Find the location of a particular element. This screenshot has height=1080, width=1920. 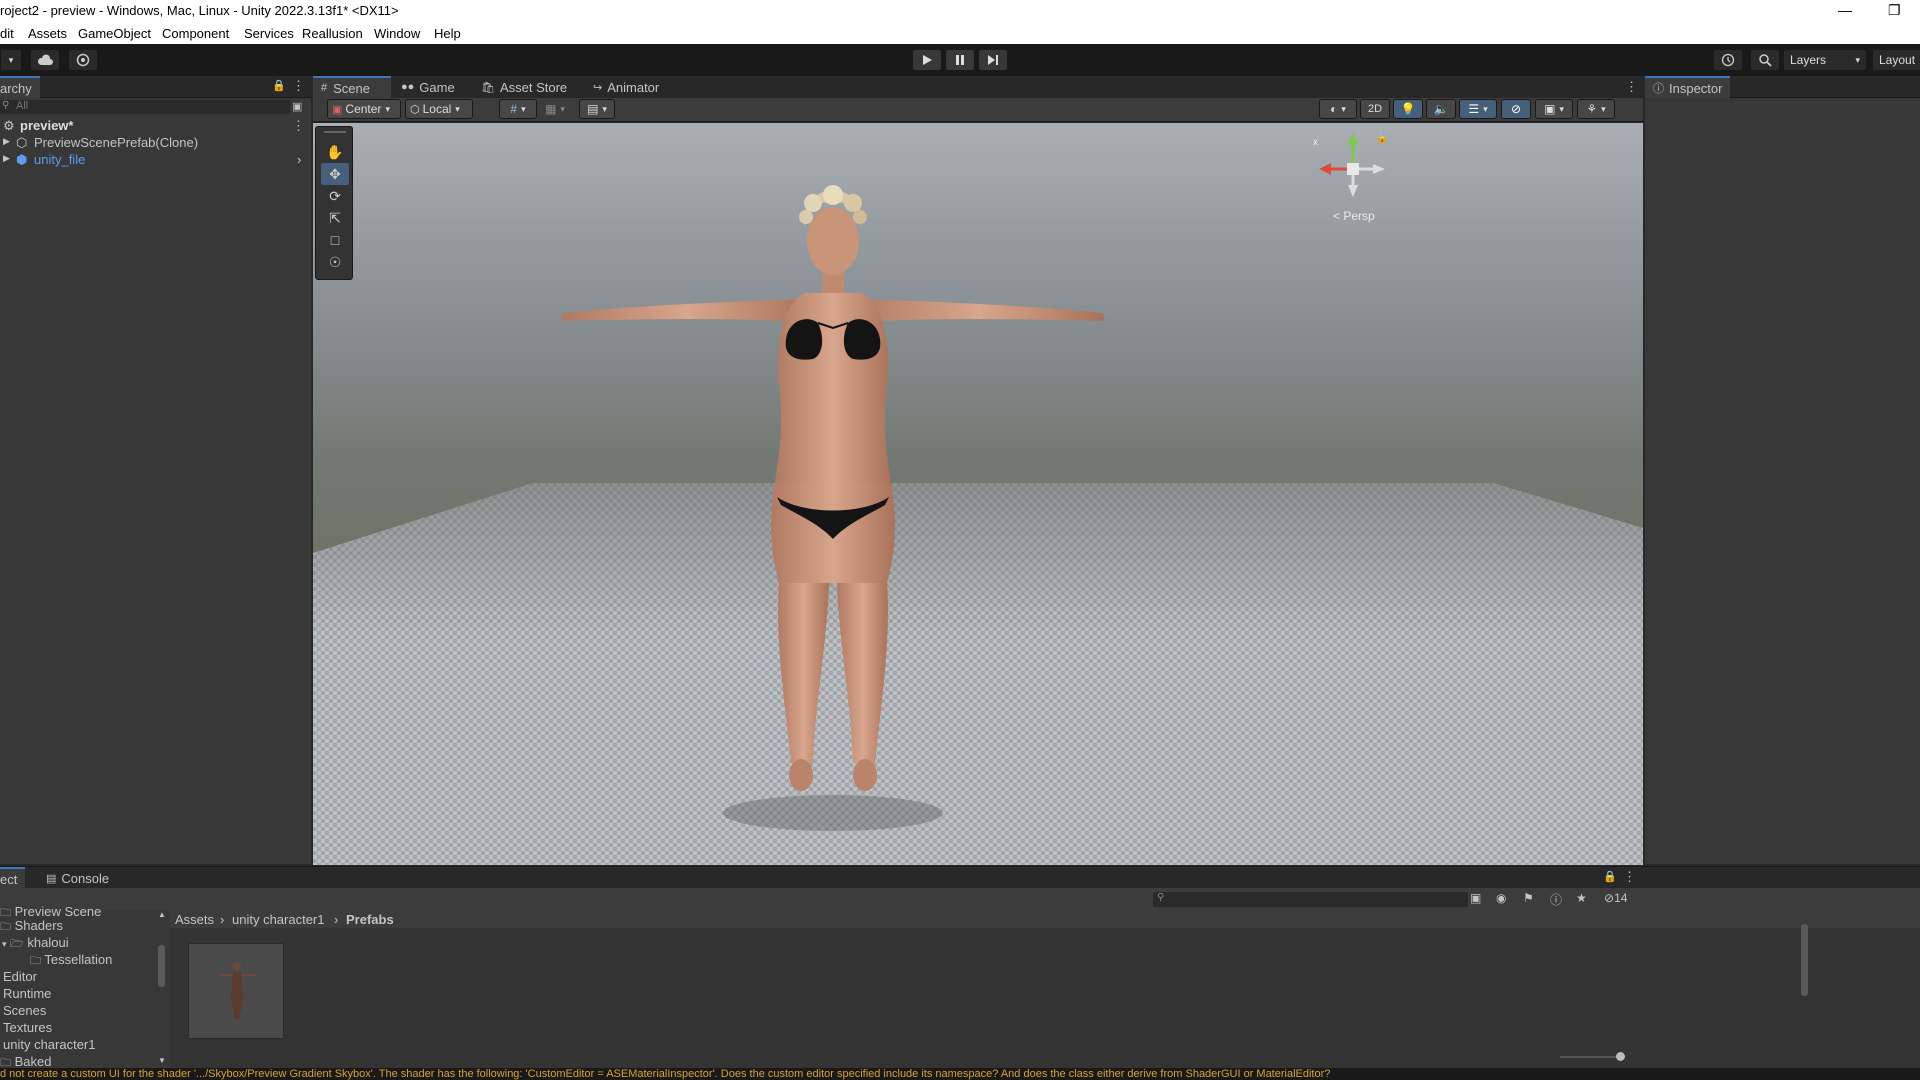

lighting-toggle: 💡 is located at coordinates (1408, 109).